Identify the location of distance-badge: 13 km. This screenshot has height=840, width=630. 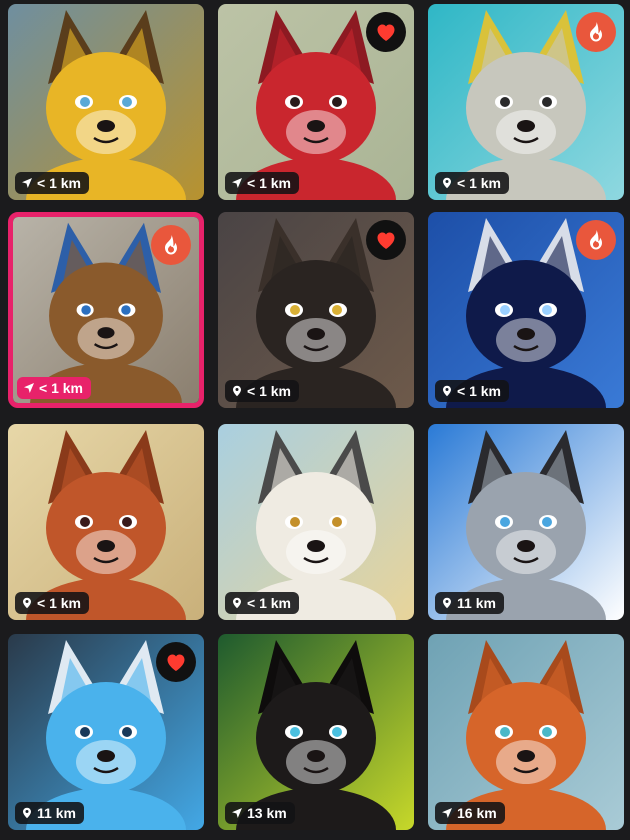
(260, 813).